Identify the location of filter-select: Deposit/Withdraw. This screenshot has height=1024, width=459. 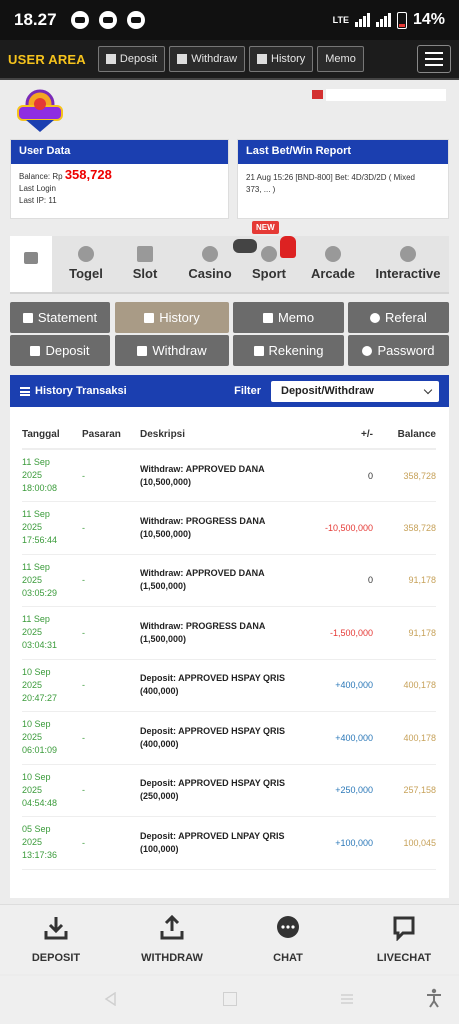
(355, 391).